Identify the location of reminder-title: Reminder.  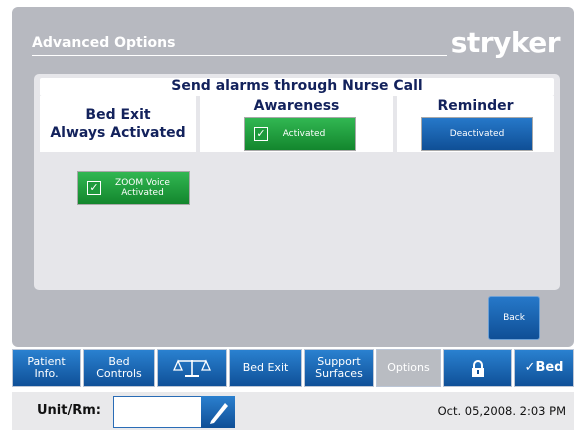
(475, 106).